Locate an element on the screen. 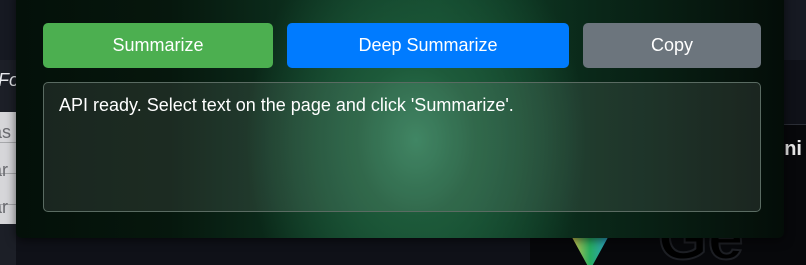  deep-summarize-button: Deep Summarize is located at coordinates (428, 45).